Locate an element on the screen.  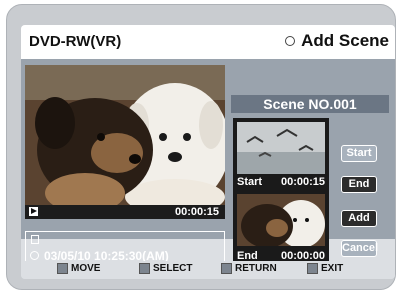
footer-select-label: SELECT is located at coordinates (173, 268).